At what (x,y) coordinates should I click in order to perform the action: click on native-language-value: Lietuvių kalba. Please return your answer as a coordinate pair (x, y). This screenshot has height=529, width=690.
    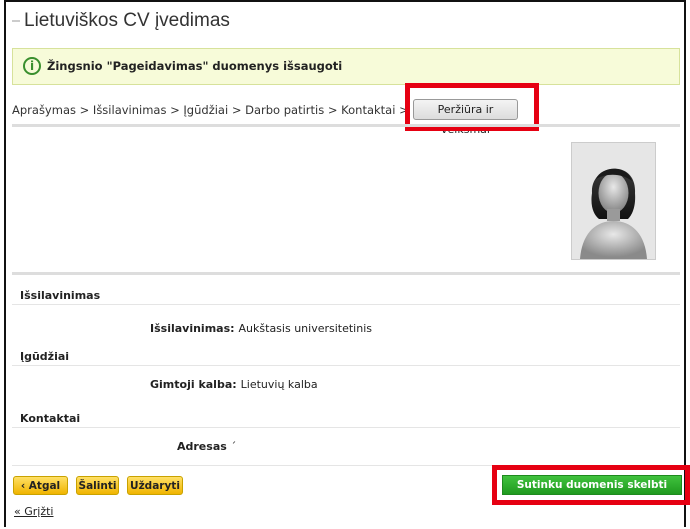
    Looking at the image, I should click on (279, 384).